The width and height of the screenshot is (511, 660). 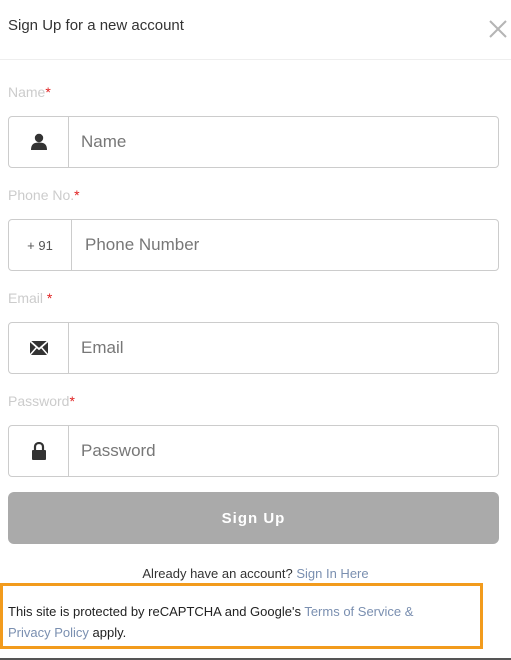 What do you see at coordinates (255, 30) in the screenshot?
I see `modal-header: Sign Up for a new account` at bounding box center [255, 30].